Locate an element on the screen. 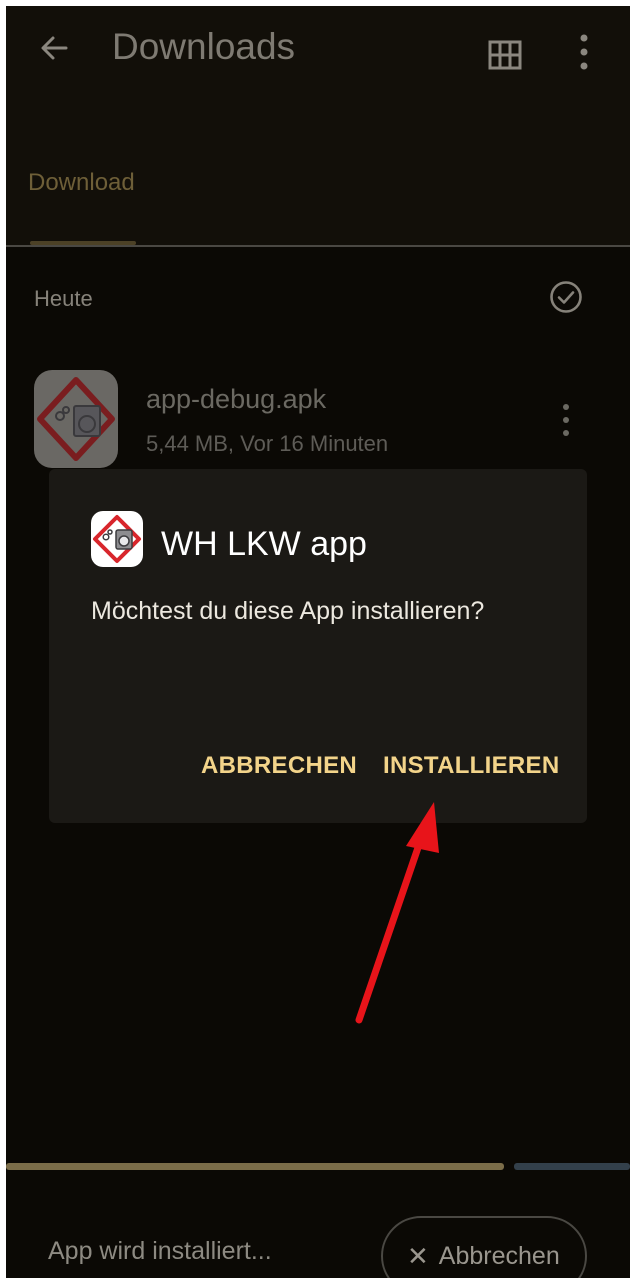 The height and width of the screenshot is (1278, 632). grid-view-icon is located at coordinates (505, 55).